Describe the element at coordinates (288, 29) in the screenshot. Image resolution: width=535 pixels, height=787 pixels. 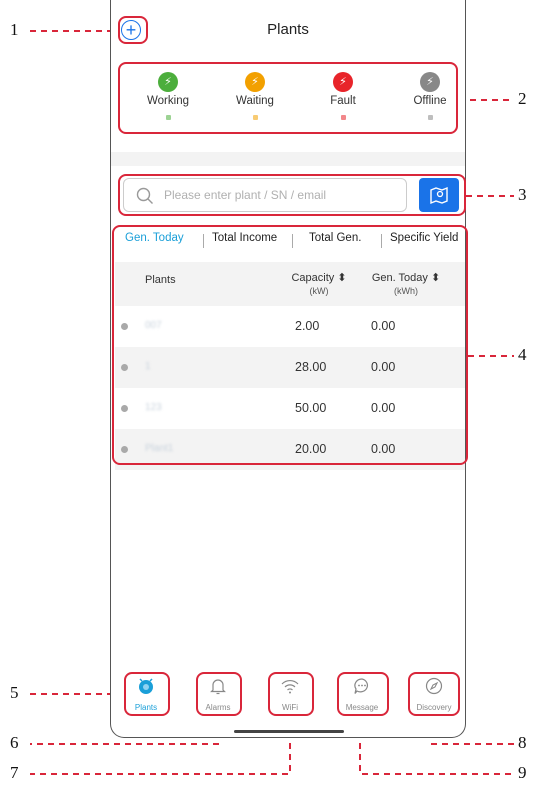
I see `page-title: Plants` at that location.